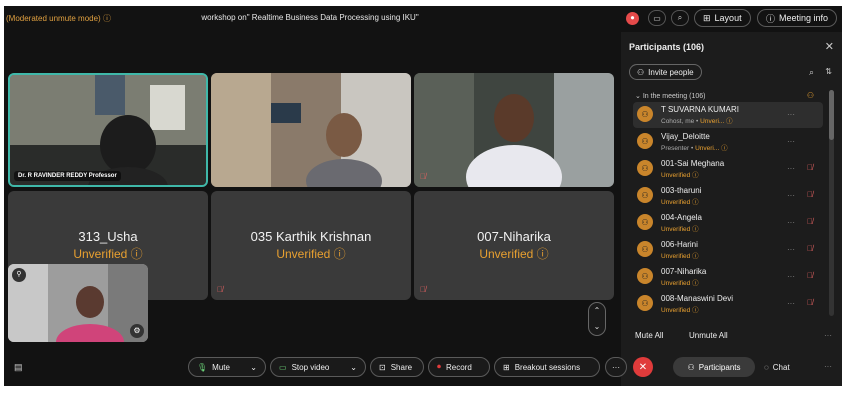 The image size is (862, 416). I want to click on video-tile: Dr. R RAVINDER REDDY Professor, so click(108, 130).